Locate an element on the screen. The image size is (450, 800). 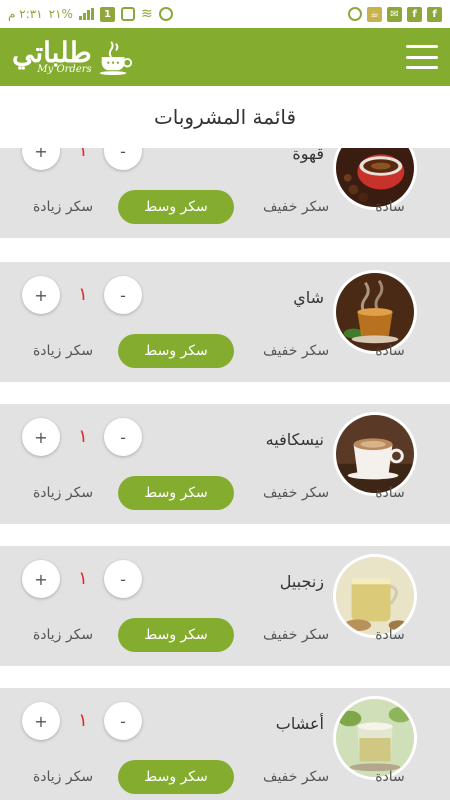
battery-percent: ٢١% is located at coordinates (60, 14).